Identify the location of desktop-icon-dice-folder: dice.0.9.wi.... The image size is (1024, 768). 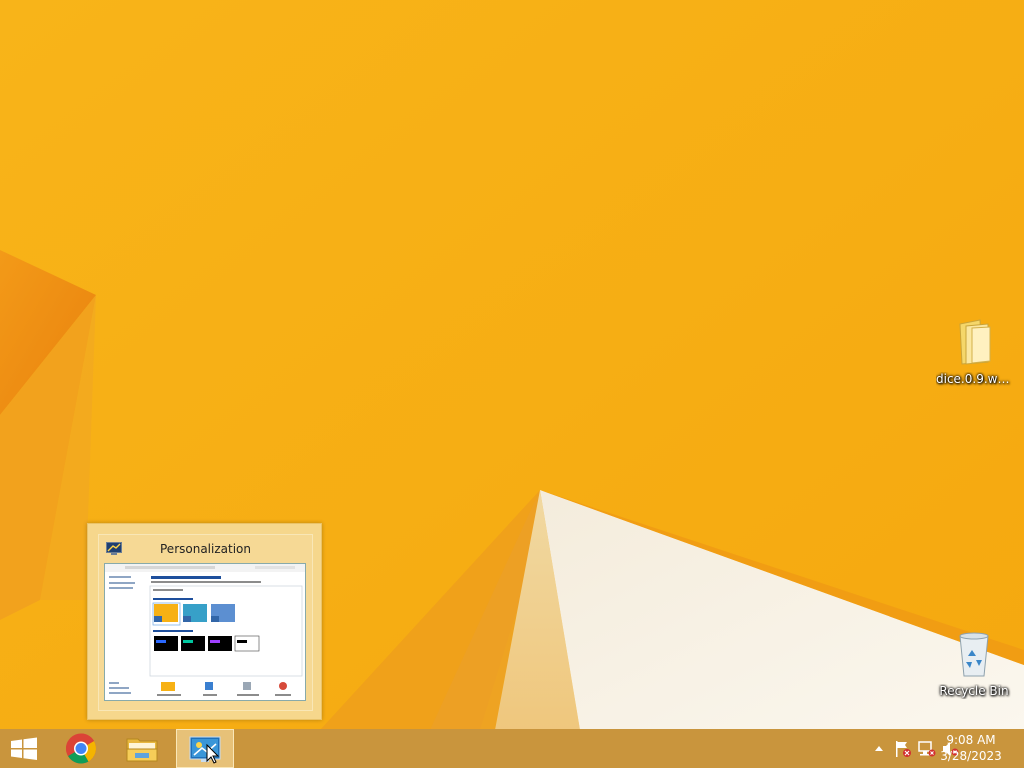
(974, 352).